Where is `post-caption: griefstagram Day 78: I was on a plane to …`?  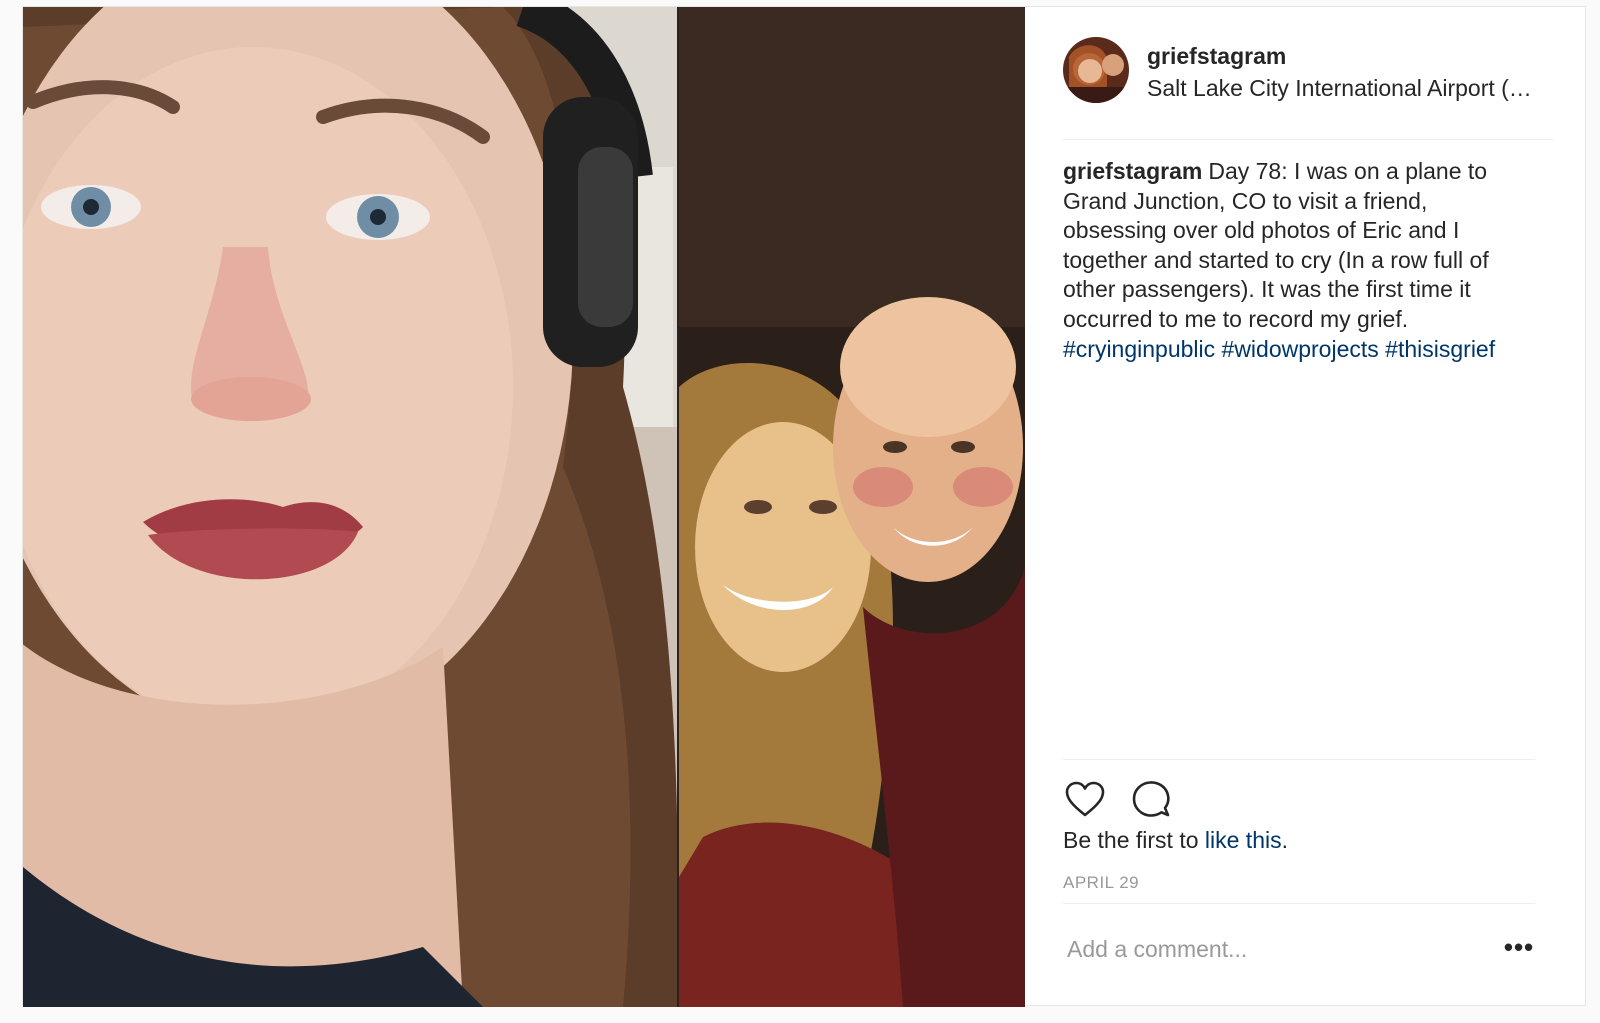 post-caption: griefstagram Day 78: I was on a plane to … is located at coordinates (1298, 260).